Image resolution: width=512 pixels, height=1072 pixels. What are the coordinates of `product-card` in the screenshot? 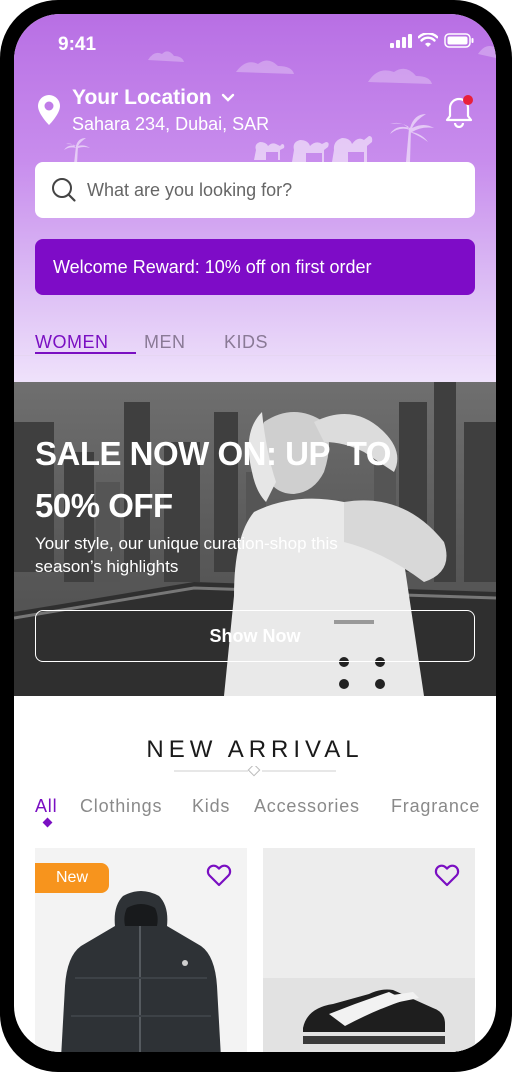 It's located at (369, 950).